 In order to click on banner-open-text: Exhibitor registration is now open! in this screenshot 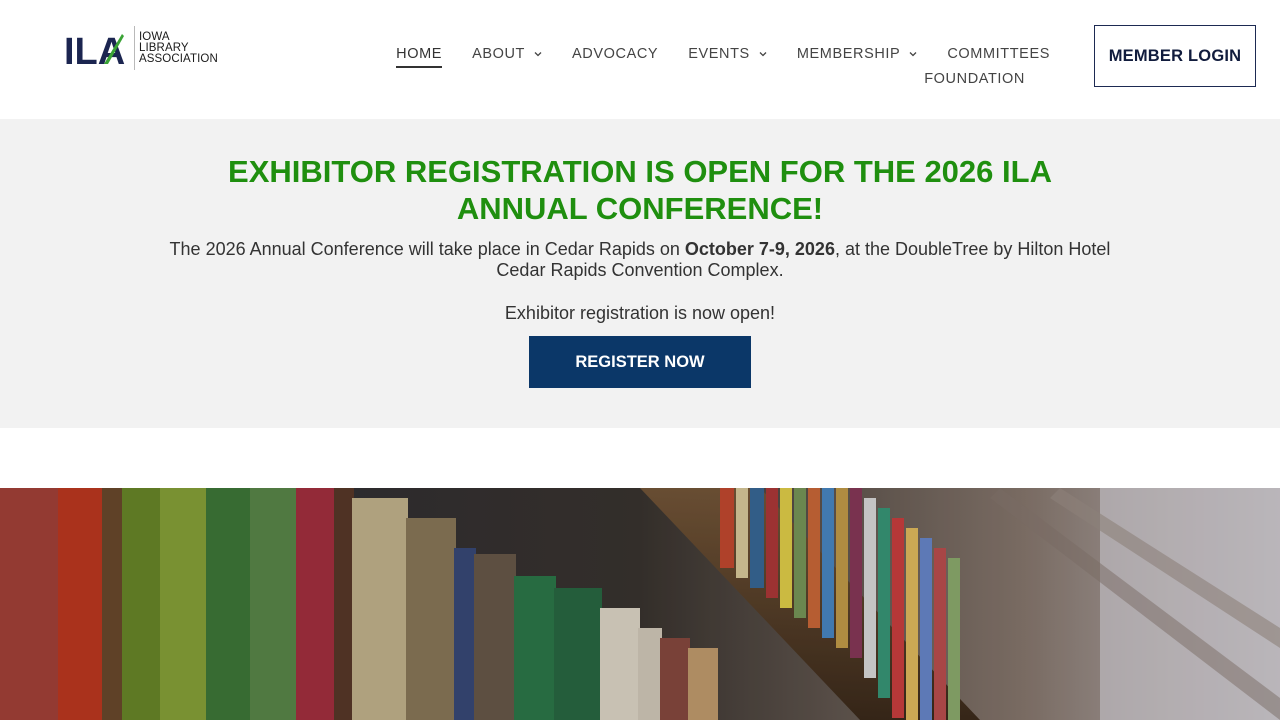, I will do `click(640, 313)`.